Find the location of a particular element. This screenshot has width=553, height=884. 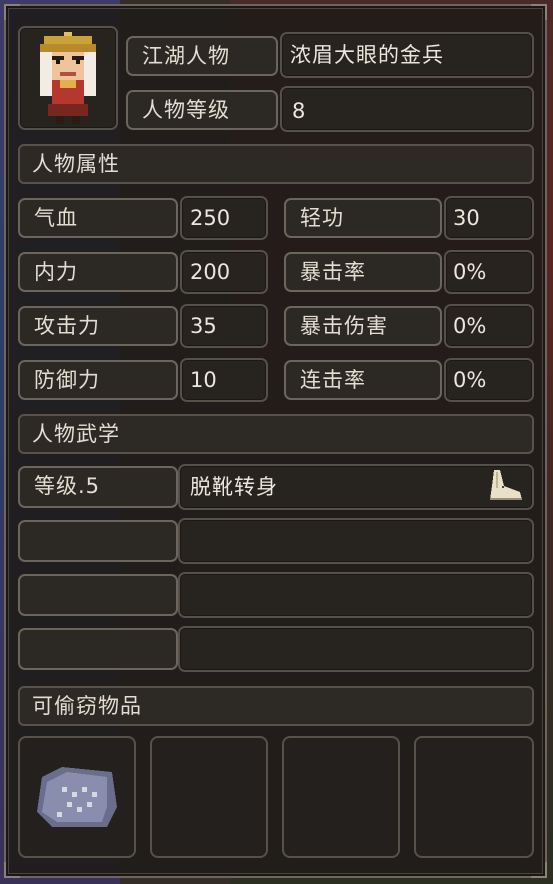

attr-value-combo-rate: 0% is located at coordinates (470, 380).